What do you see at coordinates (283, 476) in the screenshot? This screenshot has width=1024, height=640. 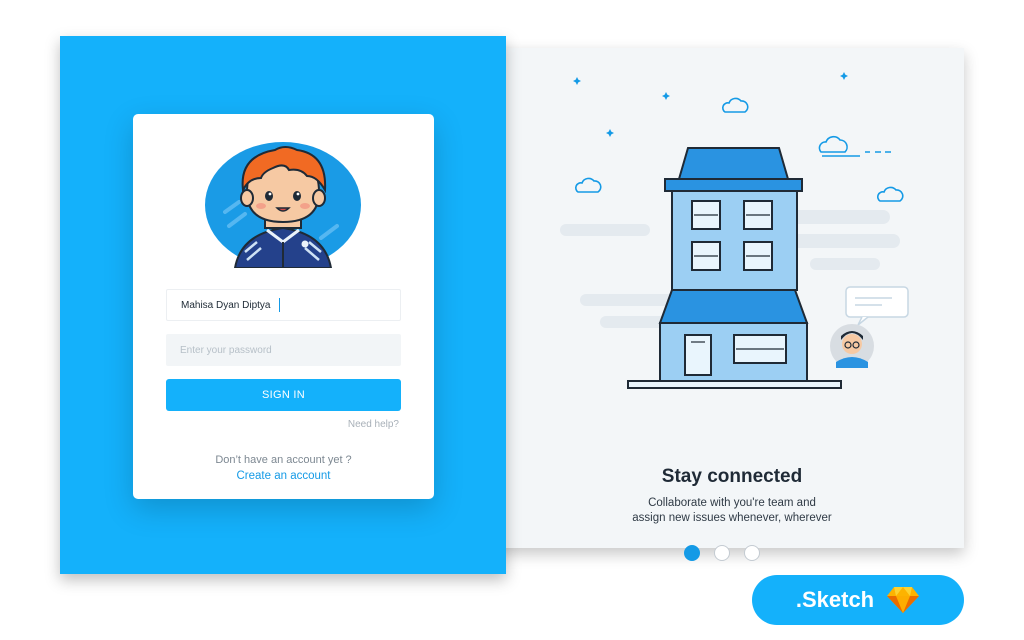 I see `create-account-link: Create an account` at bounding box center [283, 476].